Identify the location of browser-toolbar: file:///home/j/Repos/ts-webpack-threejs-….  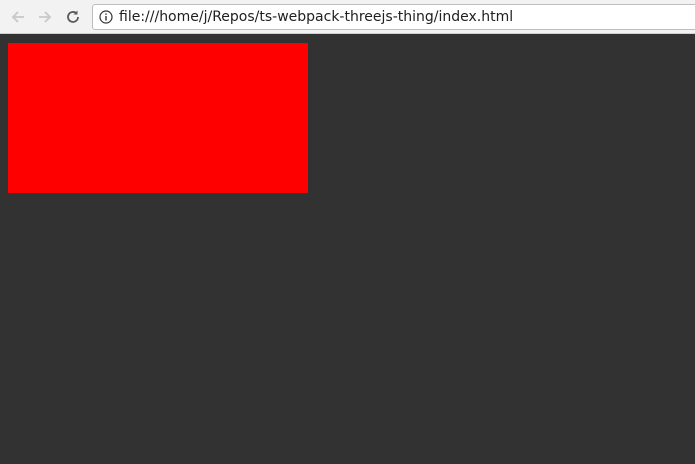
(347, 17).